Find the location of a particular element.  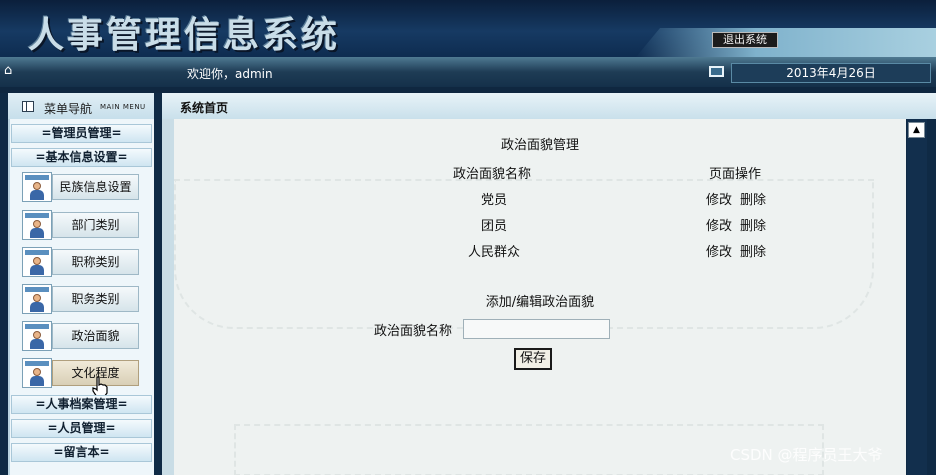

sidebar-item-label: 职务类别 is located at coordinates (95, 299).